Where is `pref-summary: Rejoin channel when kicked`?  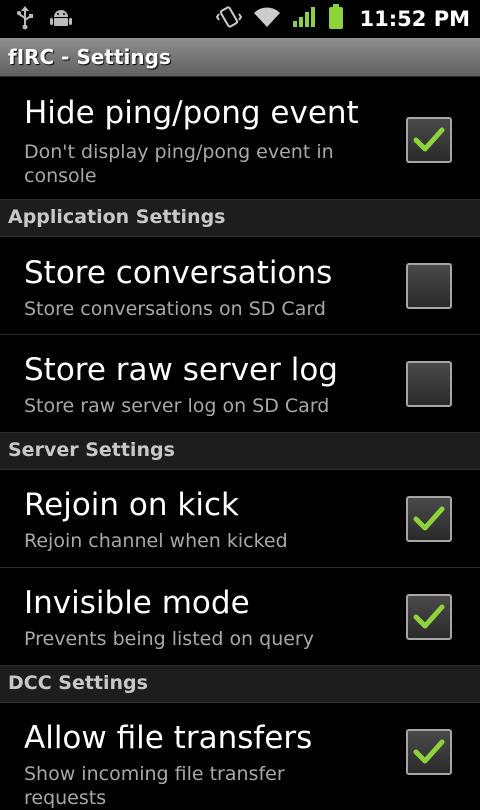 pref-summary: Rejoin channel when kicked is located at coordinates (156, 541).